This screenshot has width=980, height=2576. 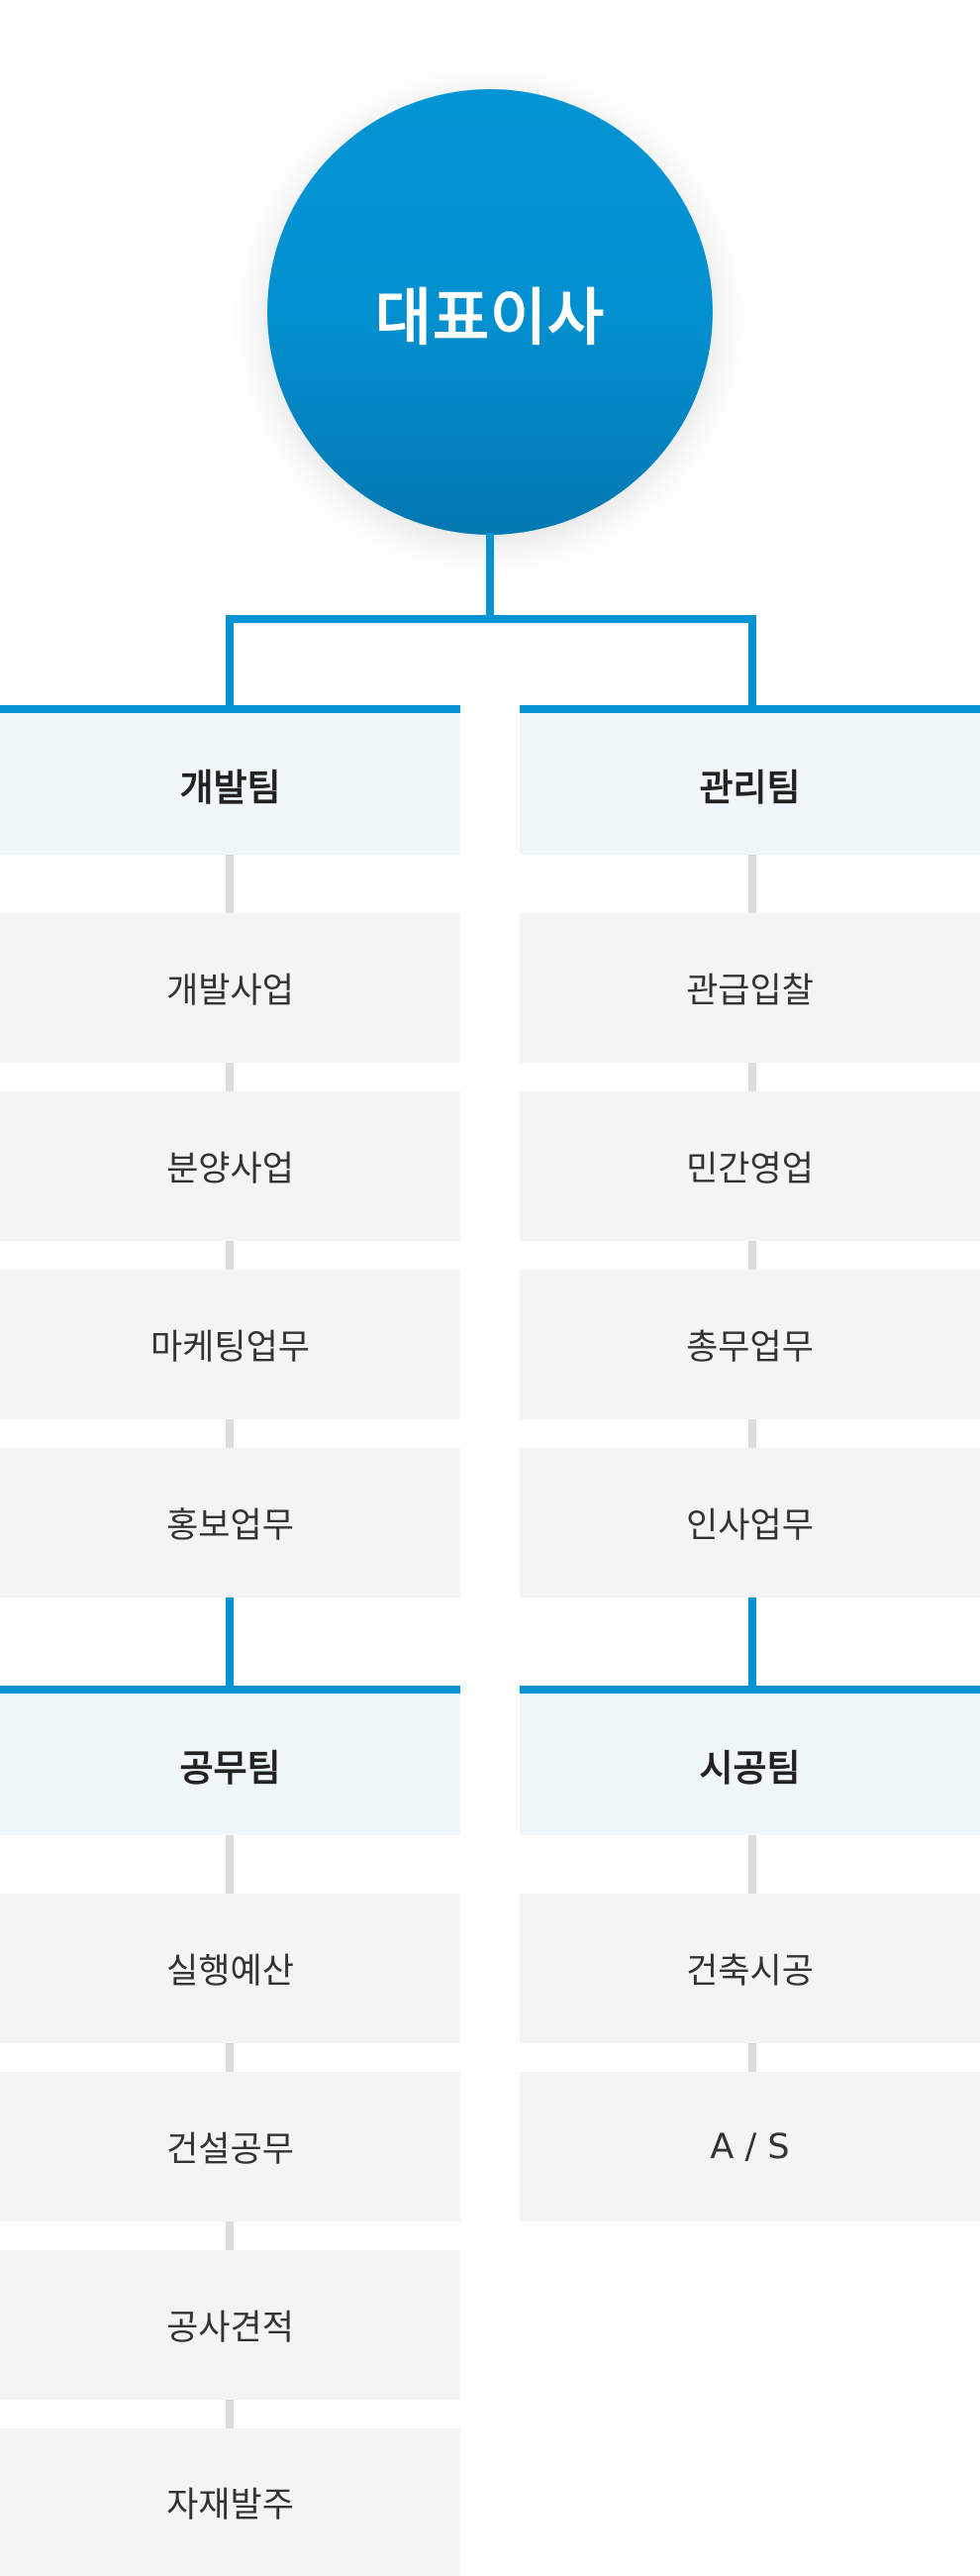 What do you see at coordinates (230, 780) in the screenshot?
I see `team-development: 개발팀` at bounding box center [230, 780].